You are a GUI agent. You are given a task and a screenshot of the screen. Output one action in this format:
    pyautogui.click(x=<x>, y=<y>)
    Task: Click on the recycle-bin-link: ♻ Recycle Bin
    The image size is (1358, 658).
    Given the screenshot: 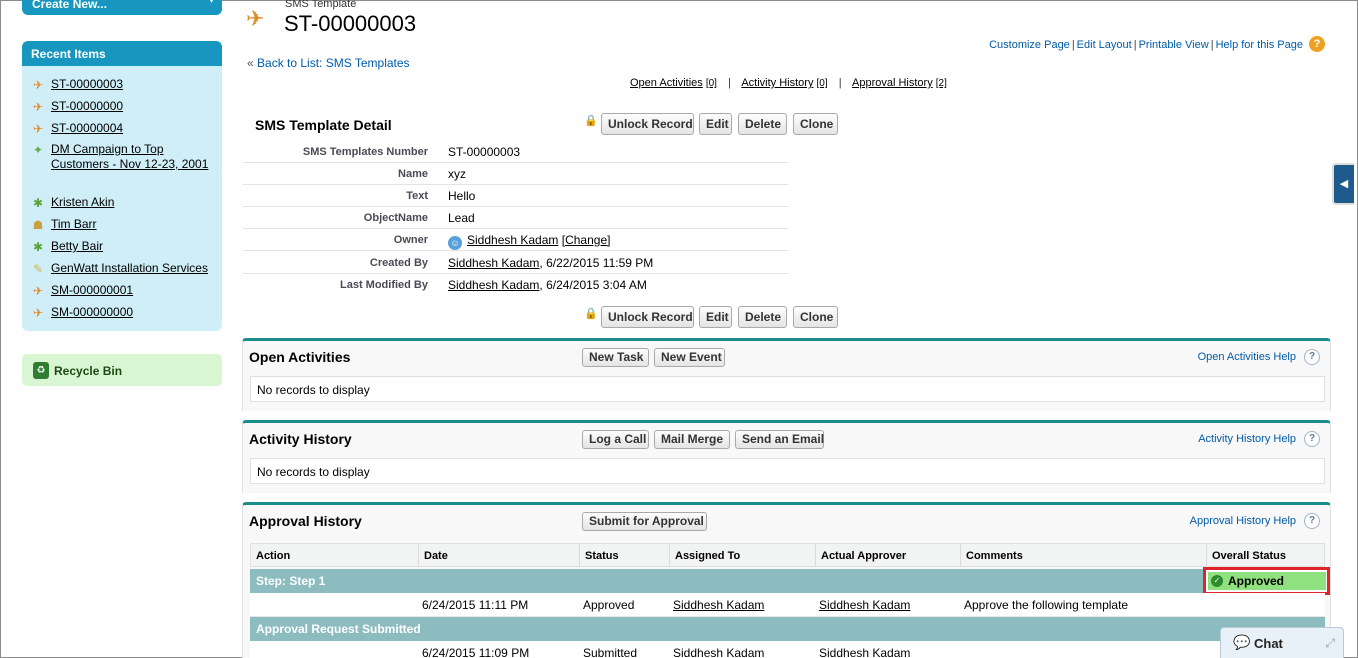 What is the action you would take?
    pyautogui.click(x=122, y=370)
    